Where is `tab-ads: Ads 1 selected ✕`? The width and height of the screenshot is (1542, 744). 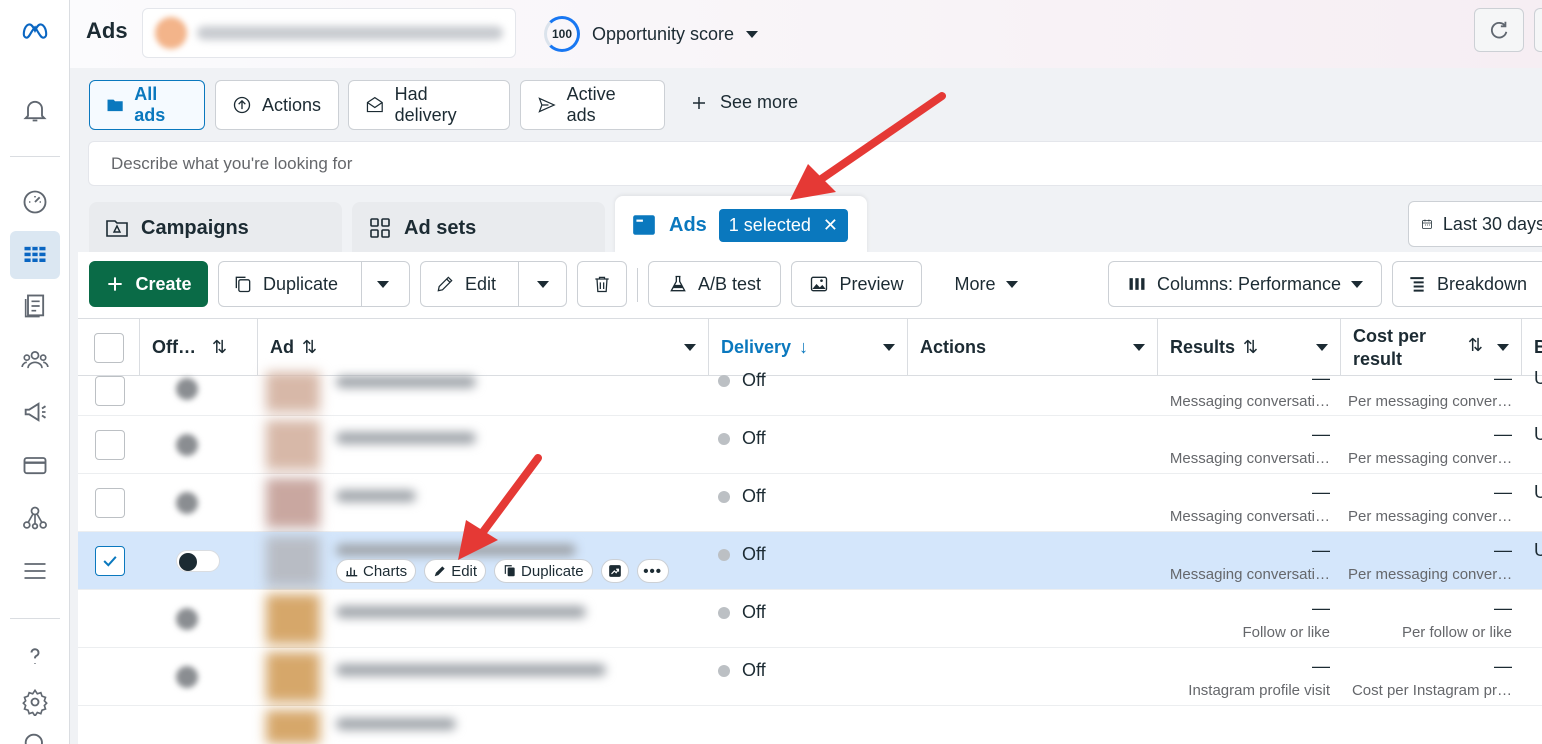 tab-ads: Ads 1 selected ✕ is located at coordinates (741, 225).